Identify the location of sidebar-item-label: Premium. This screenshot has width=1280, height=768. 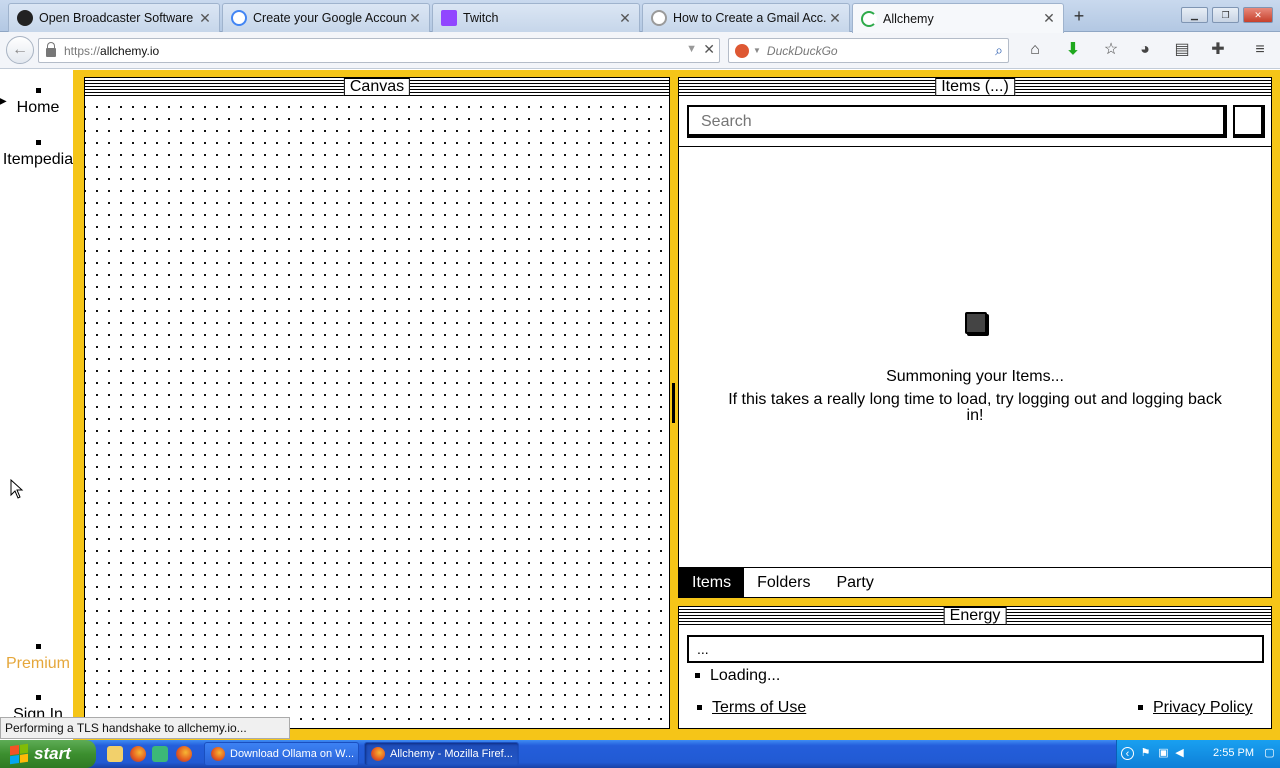
(37, 663).